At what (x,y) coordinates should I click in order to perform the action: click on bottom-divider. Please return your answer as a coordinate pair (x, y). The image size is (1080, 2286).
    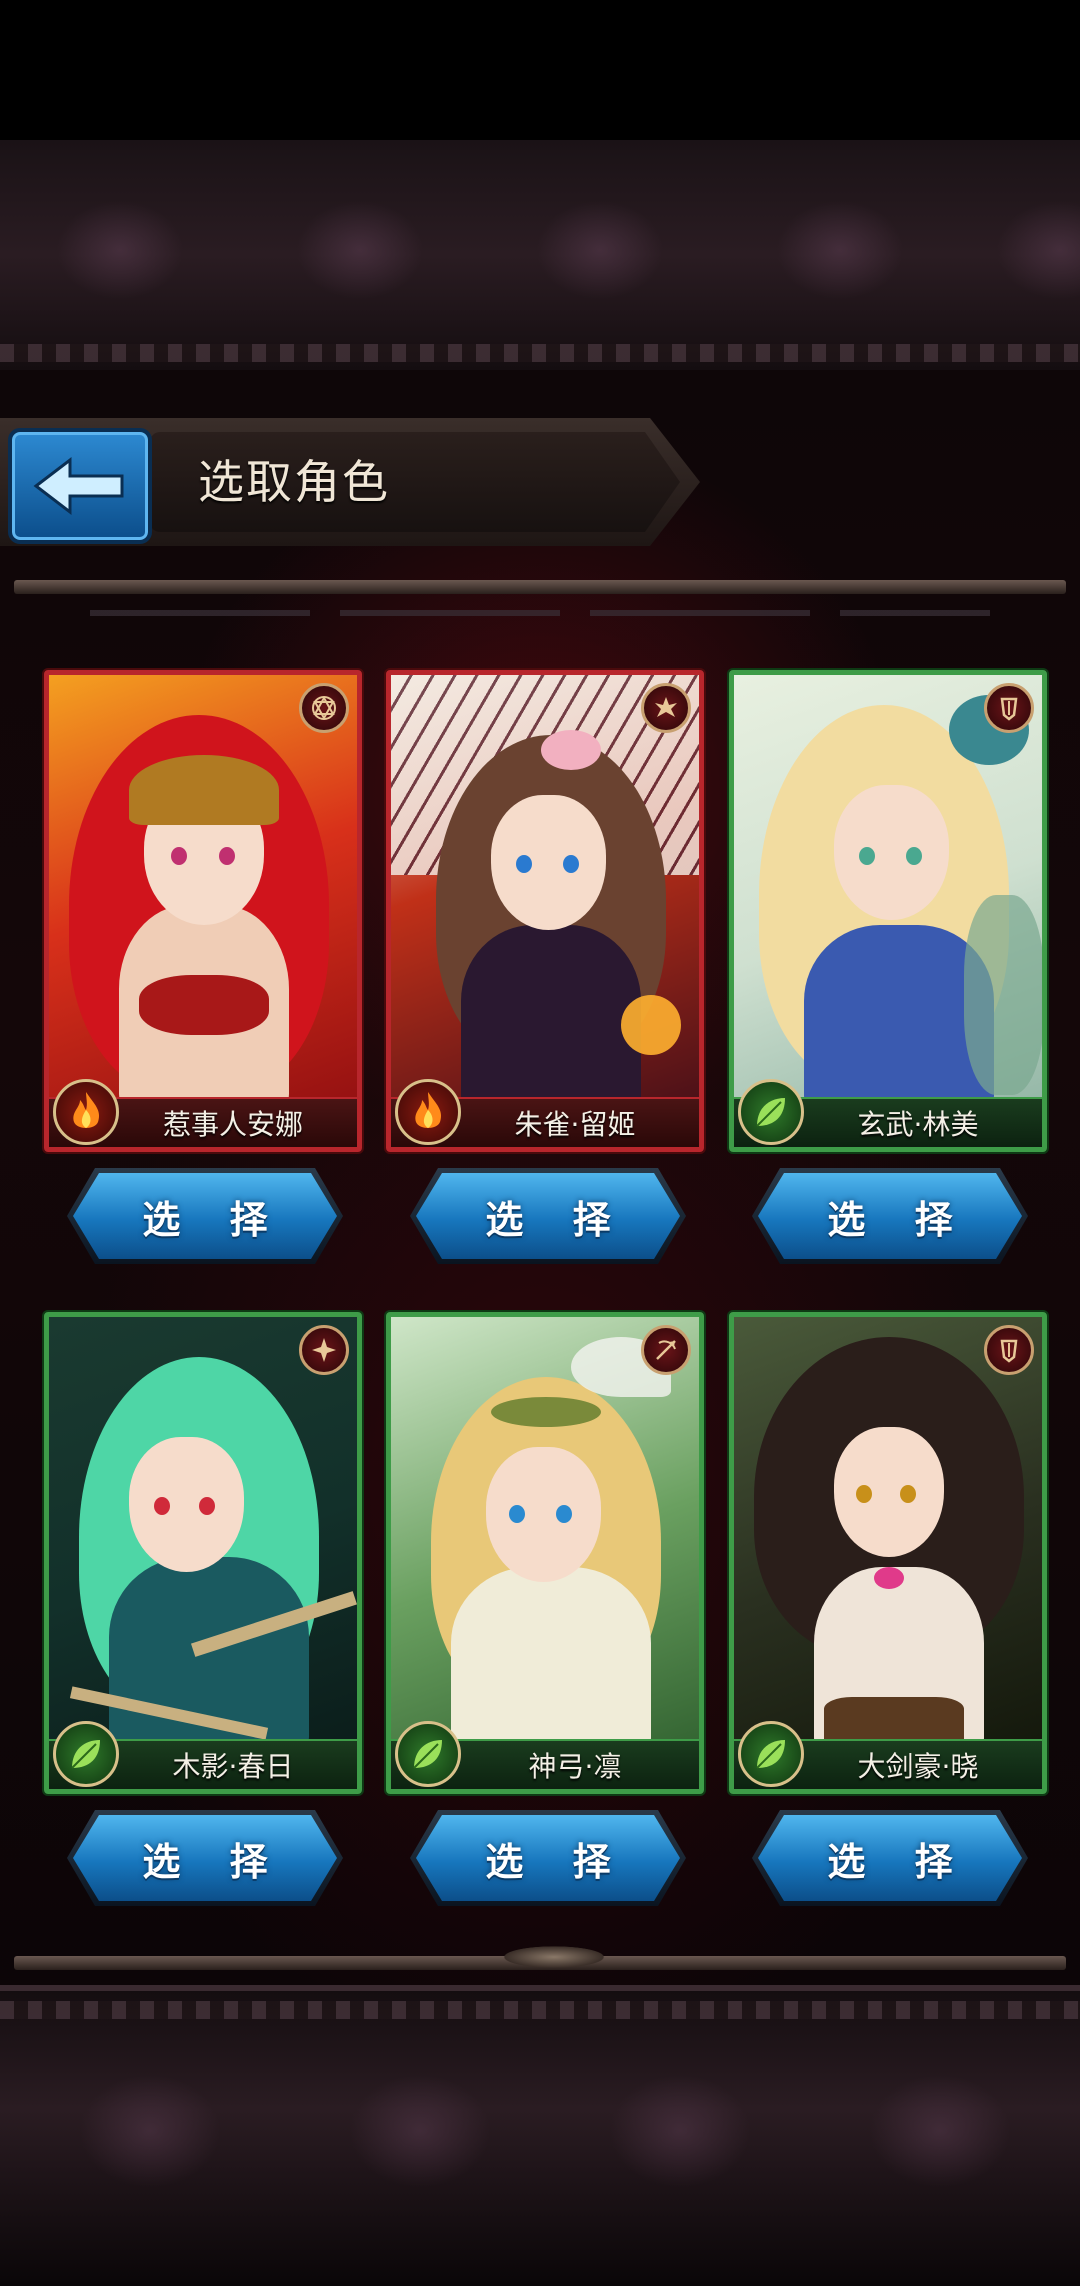
    Looking at the image, I should click on (540, 1957).